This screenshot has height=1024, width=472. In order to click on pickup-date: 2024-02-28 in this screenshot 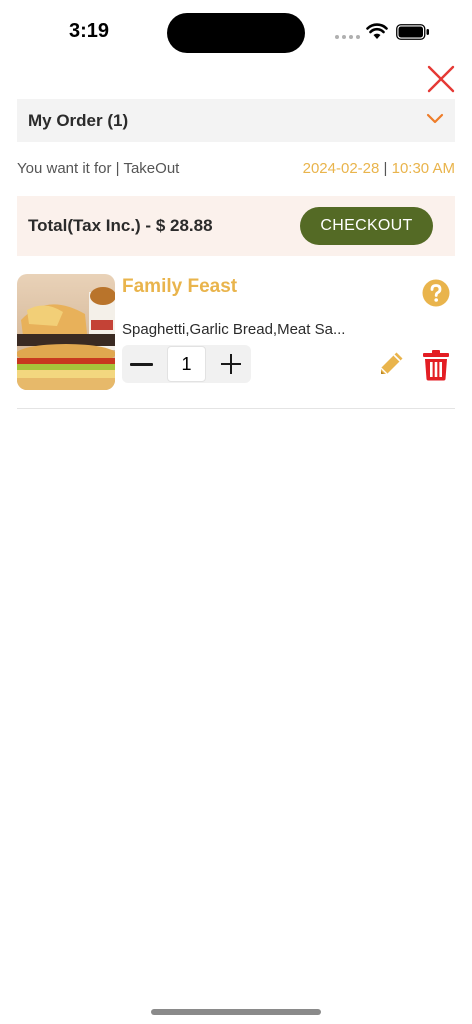, I will do `click(341, 168)`.